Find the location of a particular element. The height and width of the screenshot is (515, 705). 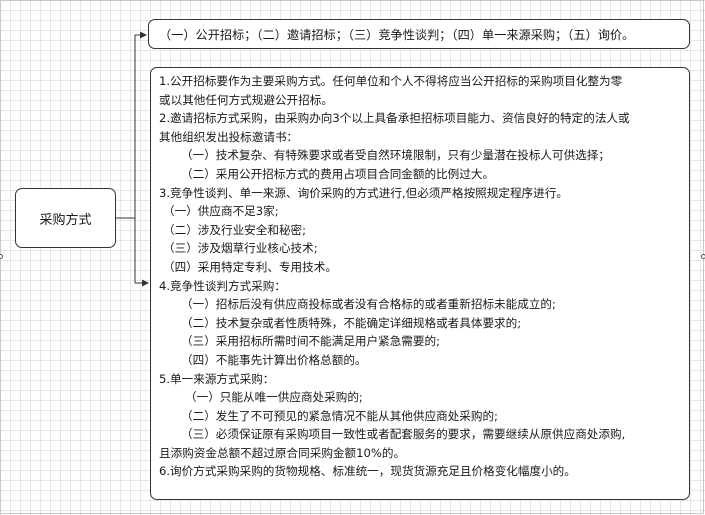

detail-line: 6.询价方式采购采购的货物规格、标准统一，现货货源充足且价格变化幅度小的。 is located at coordinates (367, 471).